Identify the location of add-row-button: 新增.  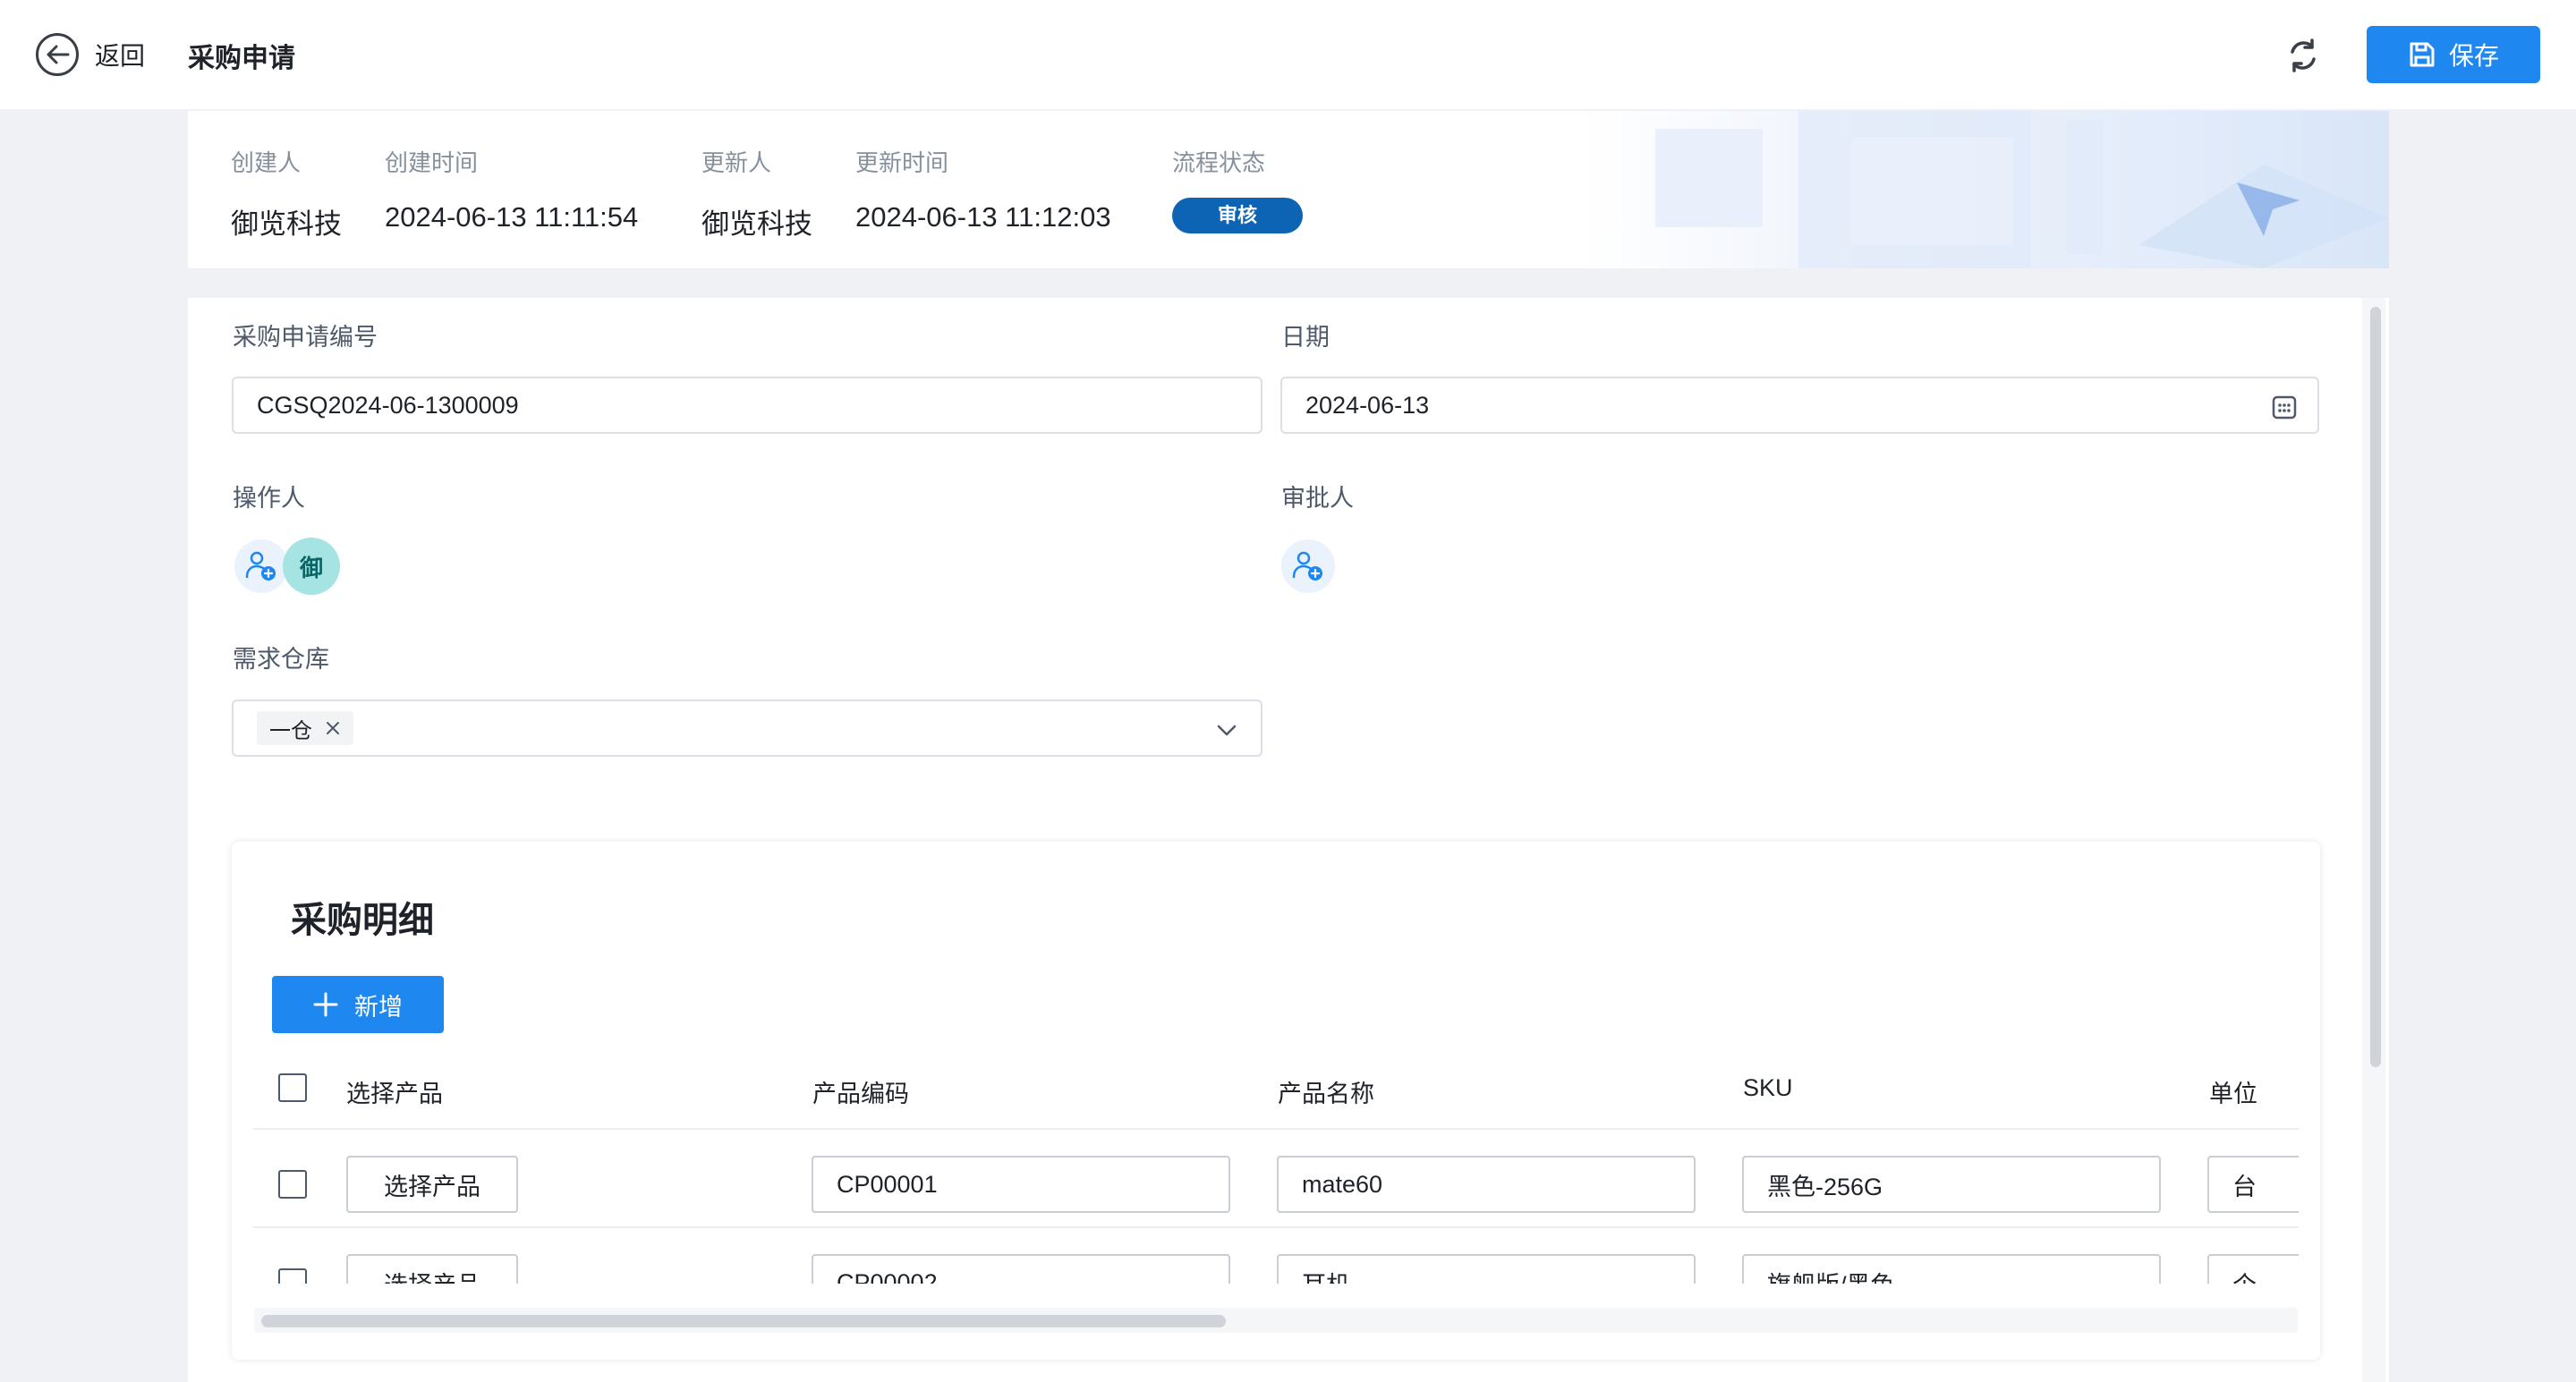
(358, 1005).